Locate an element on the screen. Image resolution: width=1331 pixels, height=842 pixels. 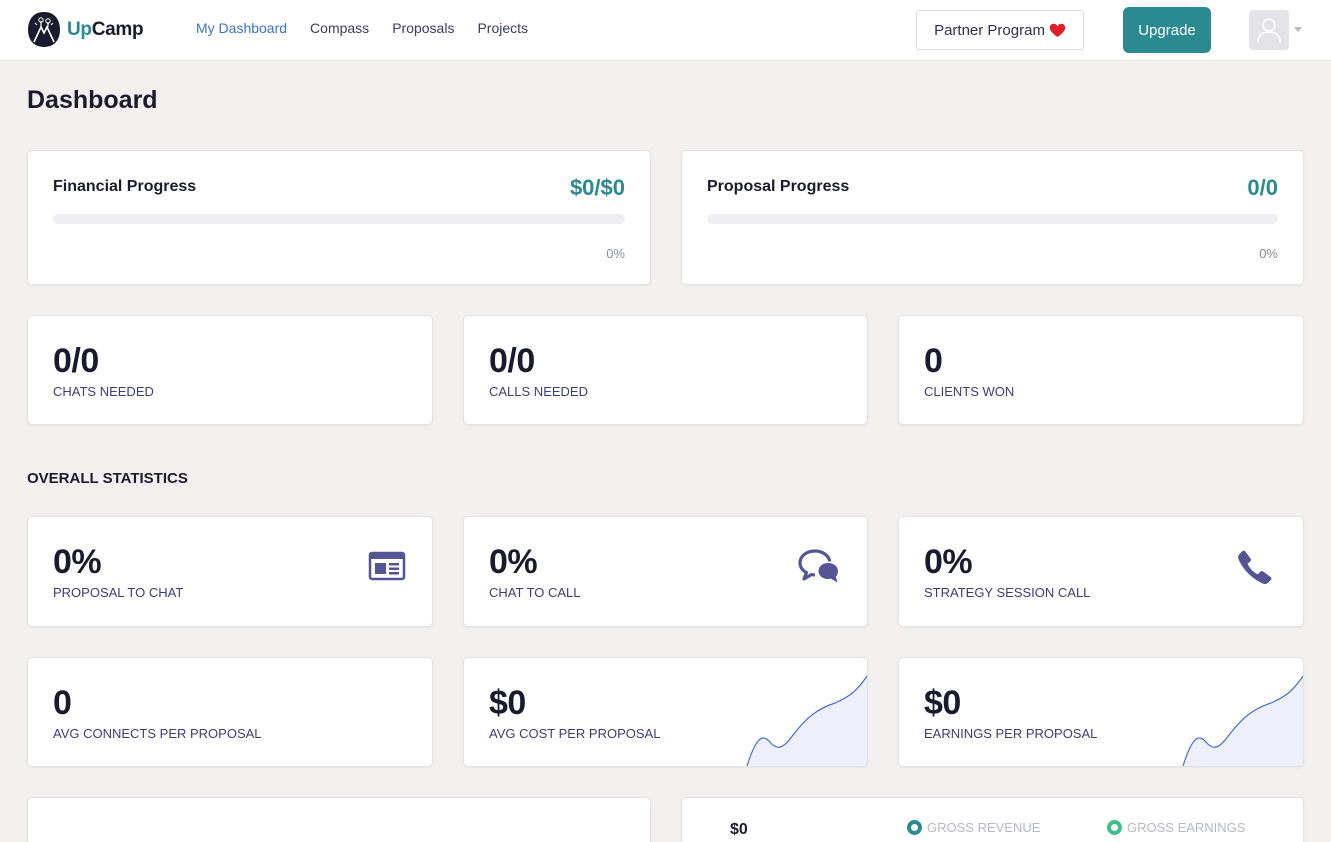
avg-cost-sparkline is located at coordinates (806, 720).